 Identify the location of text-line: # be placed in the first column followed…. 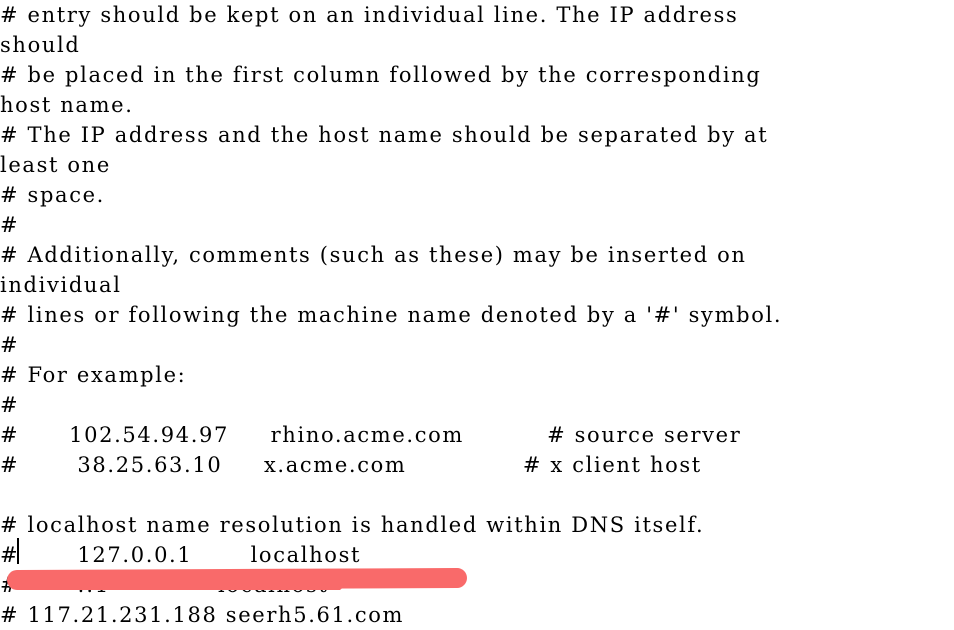
(477, 75).